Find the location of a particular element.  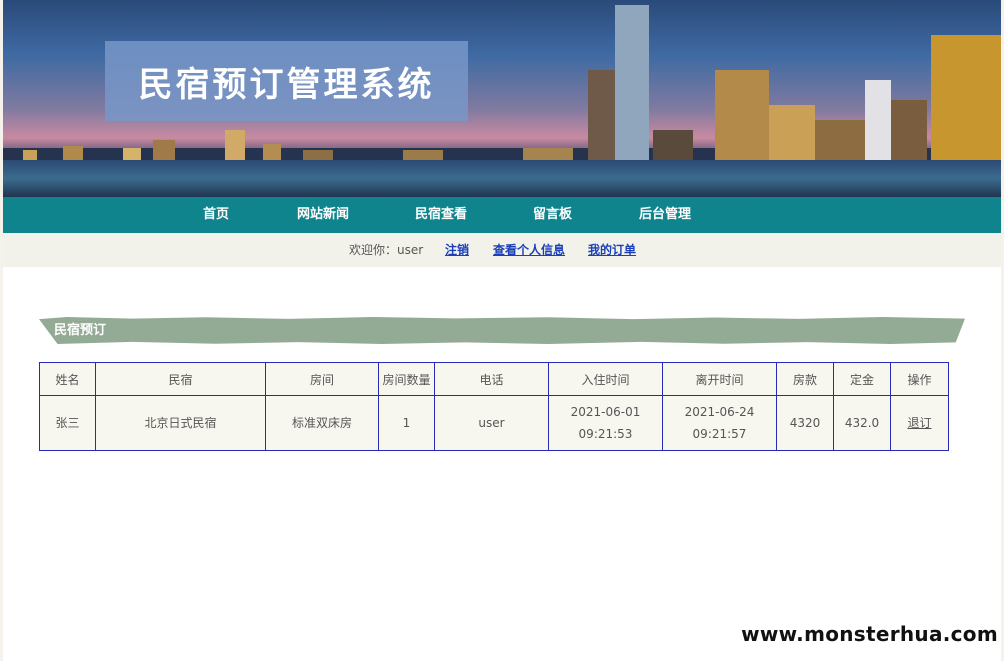

harbor-water is located at coordinates (502, 178).